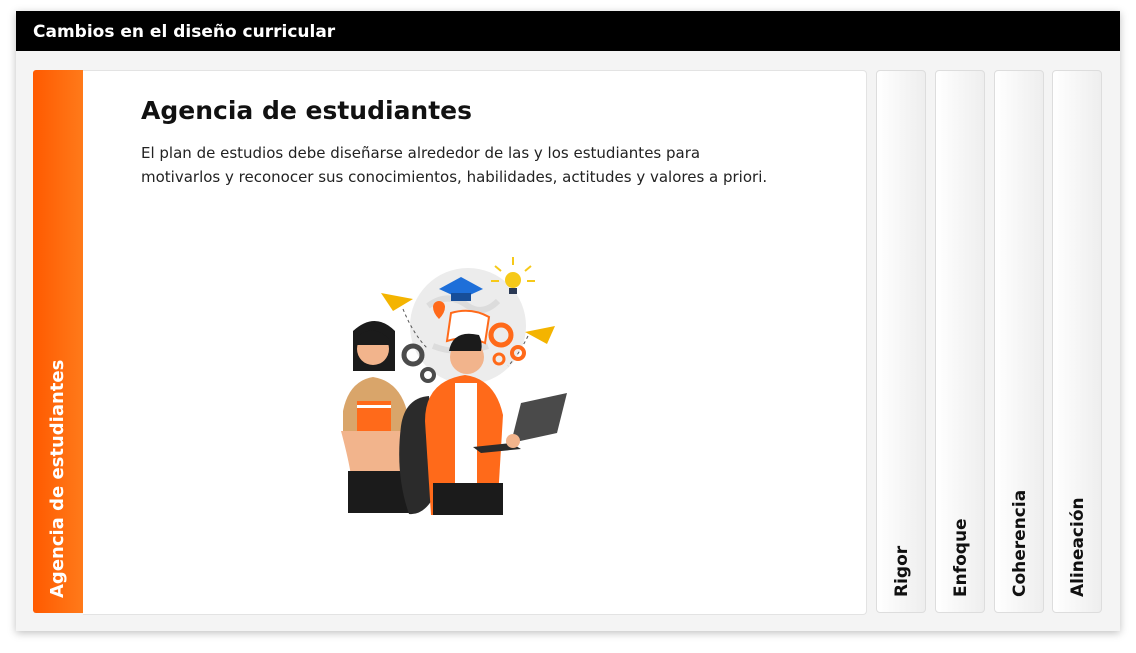  I want to click on gear-icon, so click(428, 375).